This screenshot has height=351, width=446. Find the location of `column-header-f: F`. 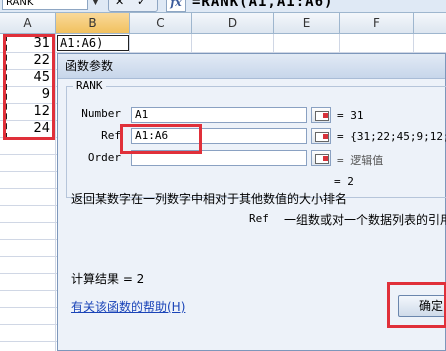

column-header-f: F is located at coordinates (377, 23).